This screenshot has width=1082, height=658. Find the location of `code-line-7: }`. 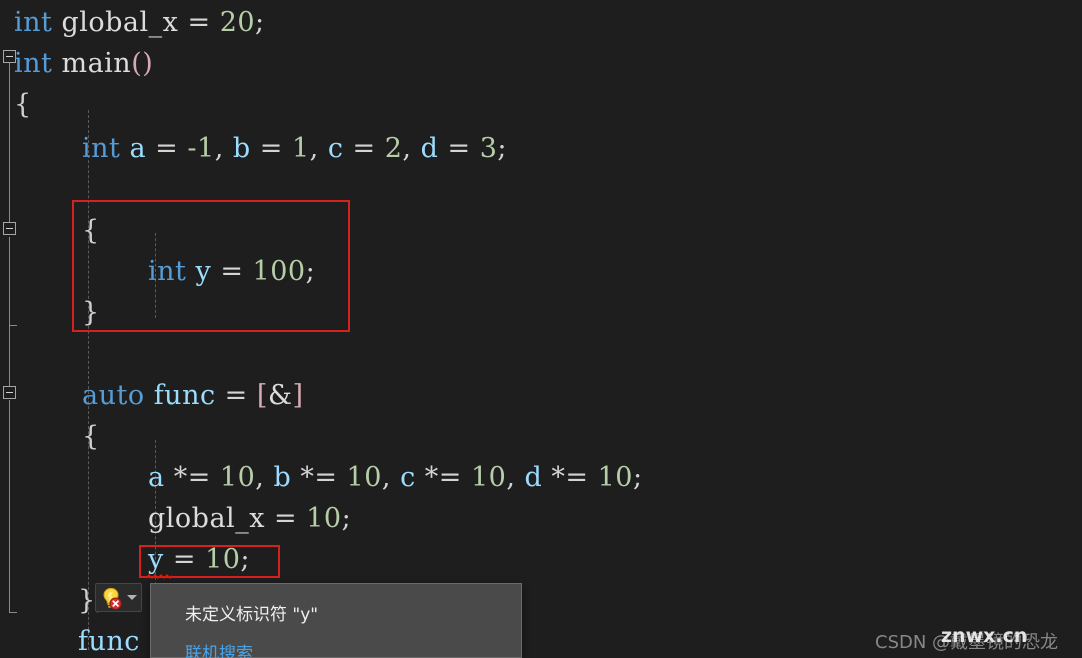

code-line-7: } is located at coordinates (91, 312).